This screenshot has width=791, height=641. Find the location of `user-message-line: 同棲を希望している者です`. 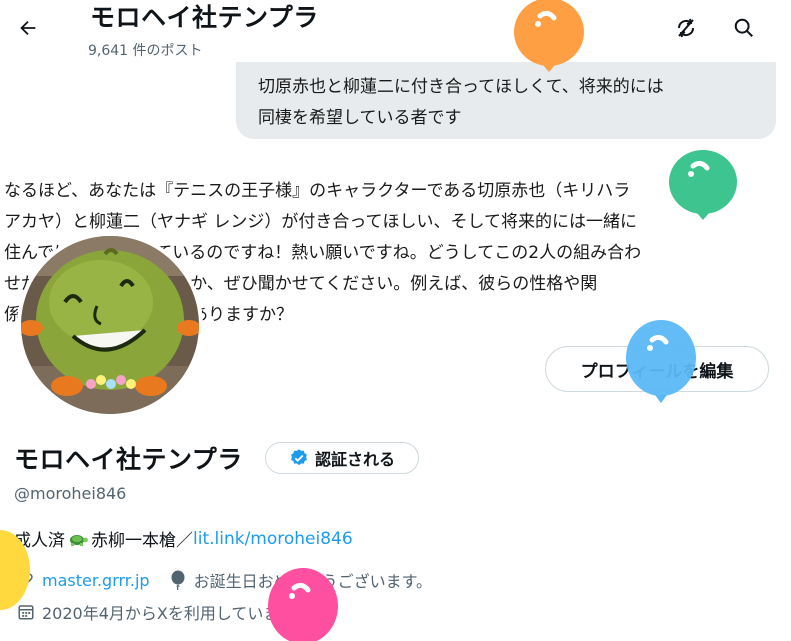

user-message-line: 同棲を希望している者です is located at coordinates (360, 118).